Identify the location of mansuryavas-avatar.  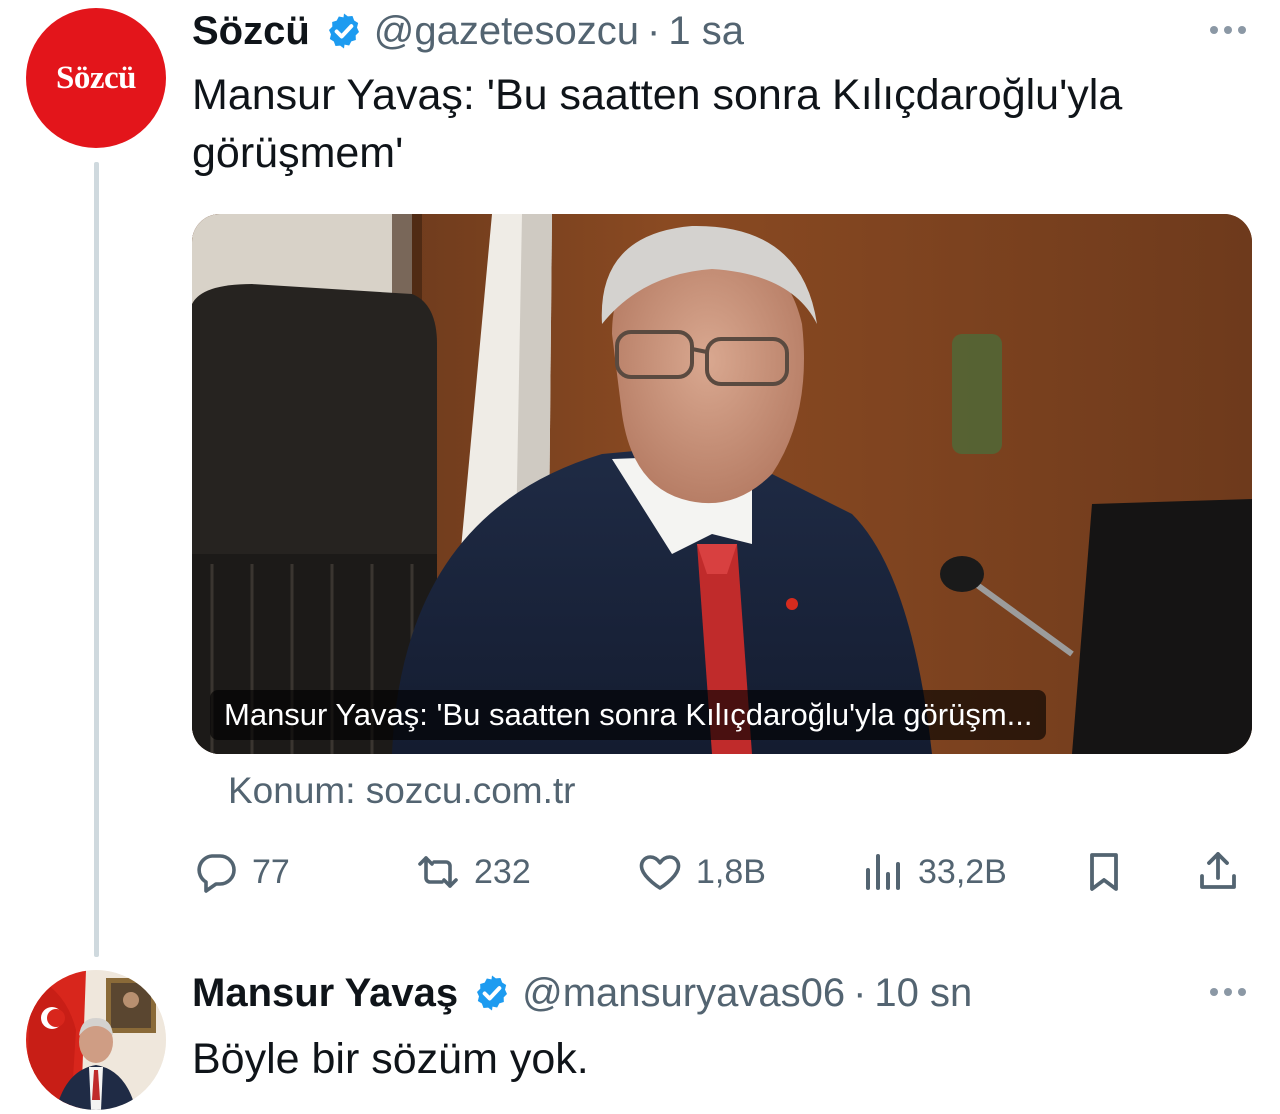
(96, 1040).